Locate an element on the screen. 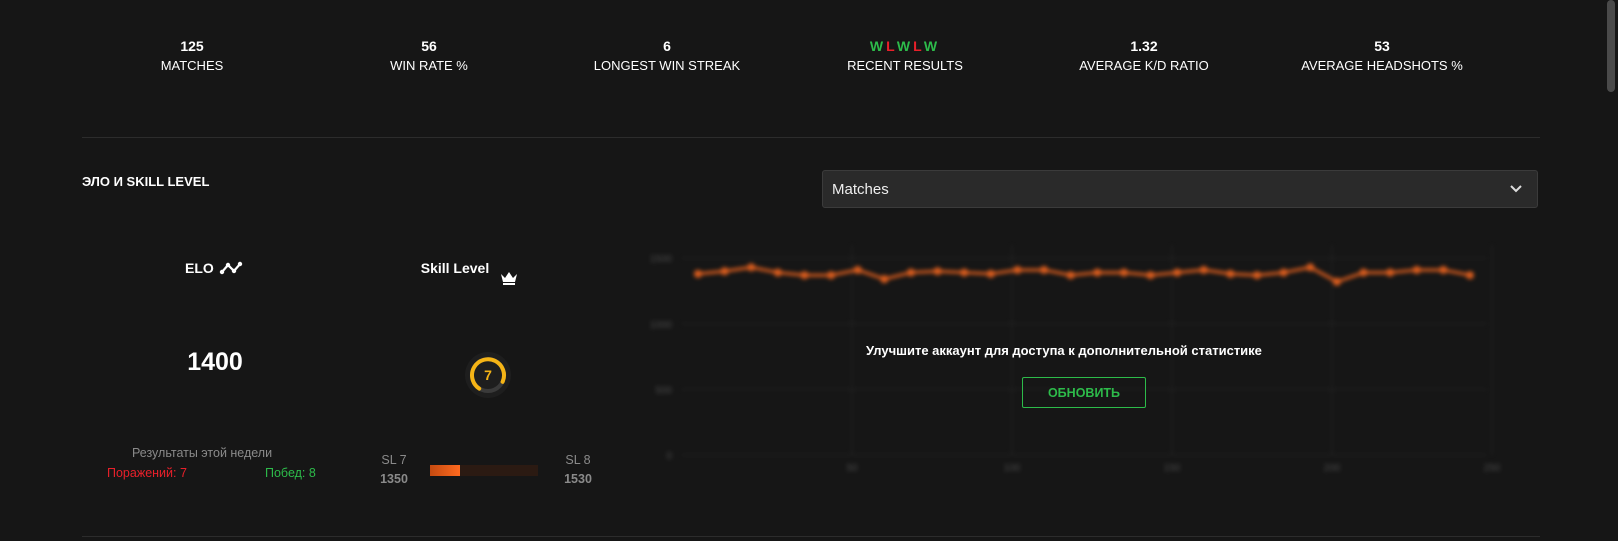  chart-x-tick: 50 is located at coordinates (852, 468).